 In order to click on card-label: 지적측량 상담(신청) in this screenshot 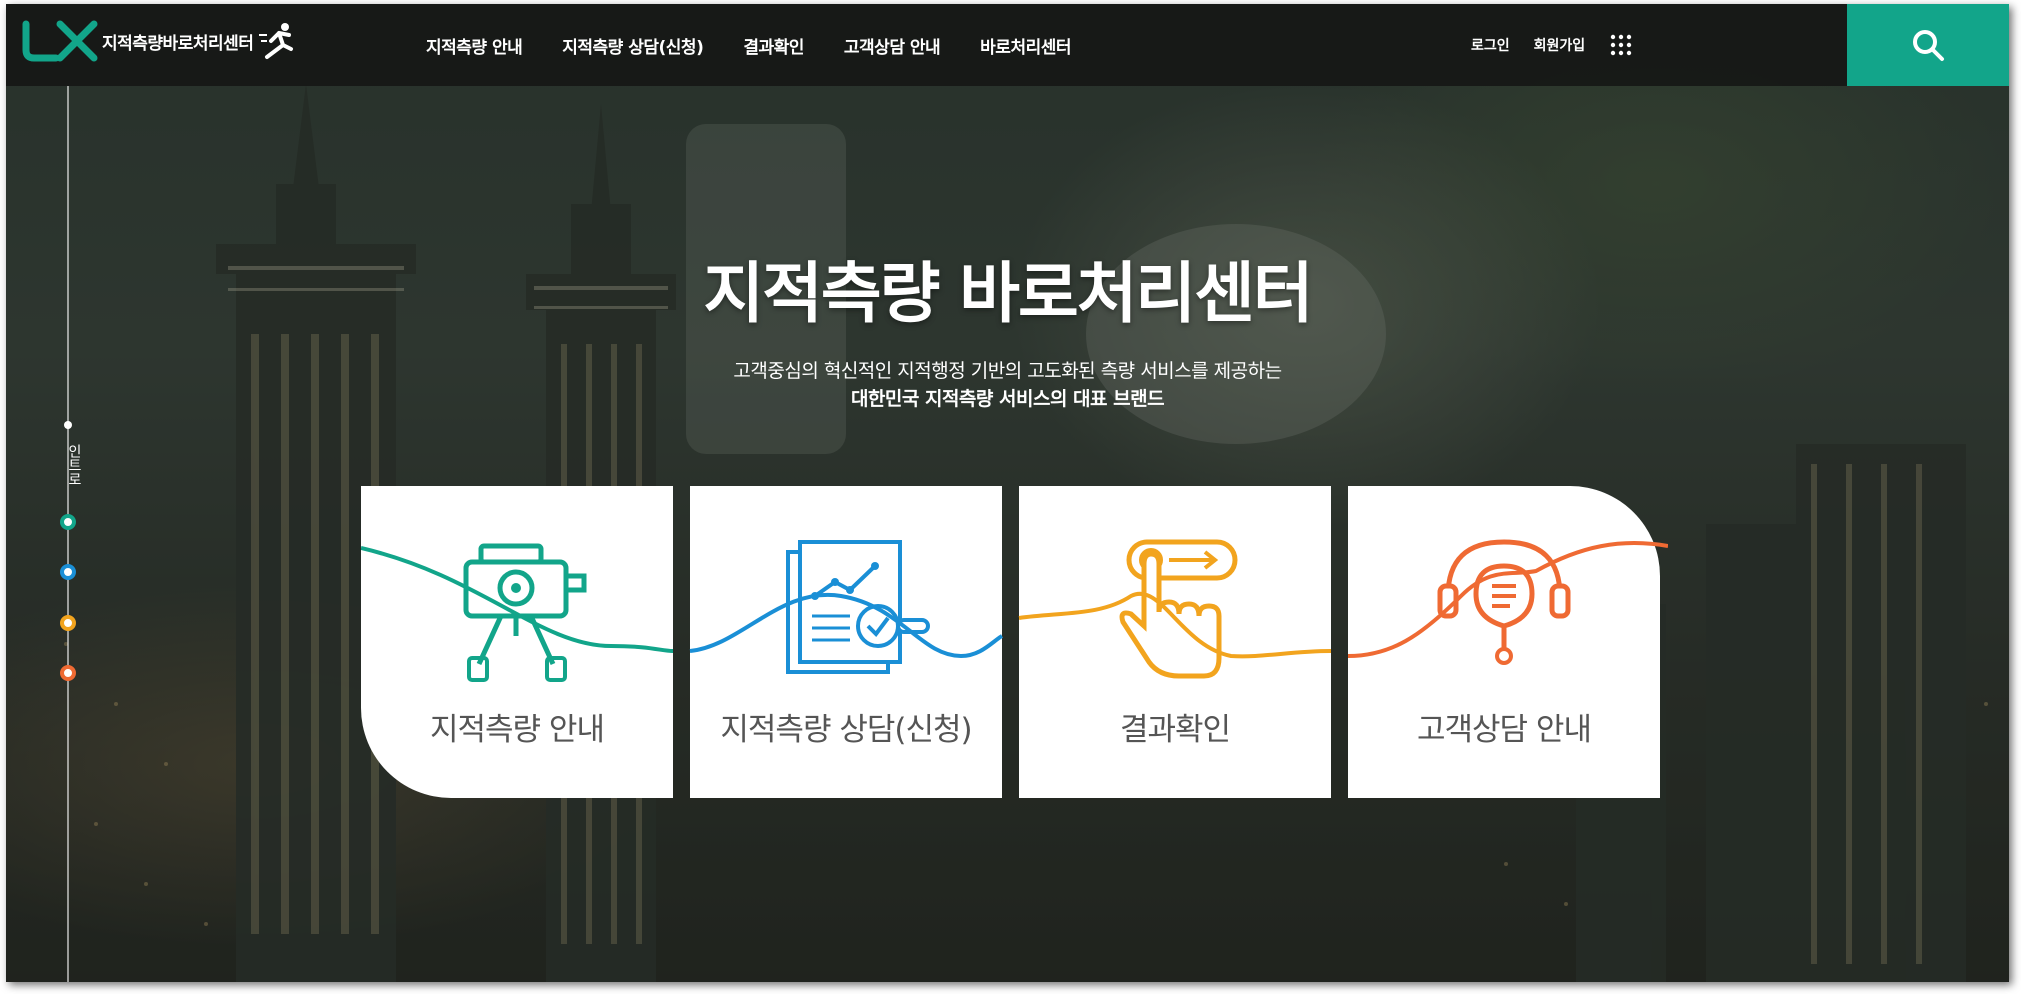, I will do `click(846, 730)`.